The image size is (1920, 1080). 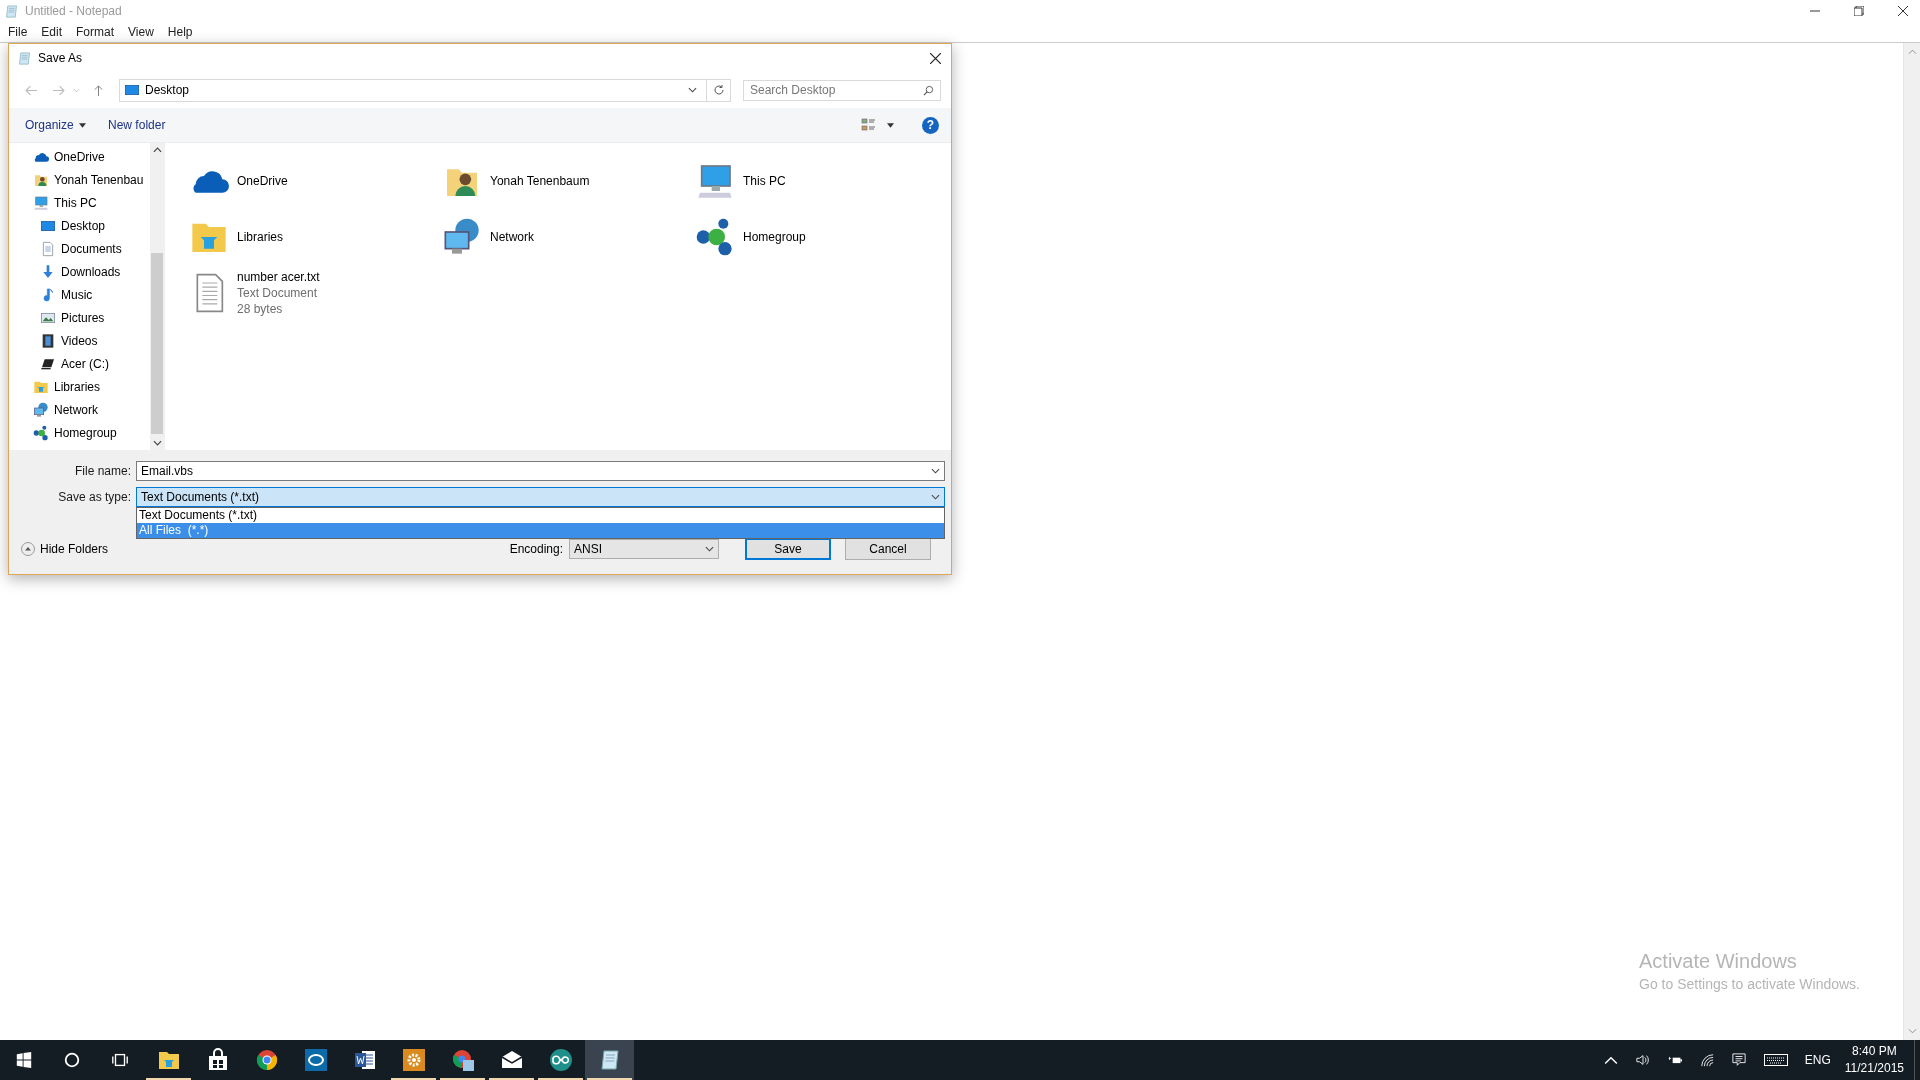 What do you see at coordinates (102, 471) in the screenshot?
I see `field-label: File name:` at bounding box center [102, 471].